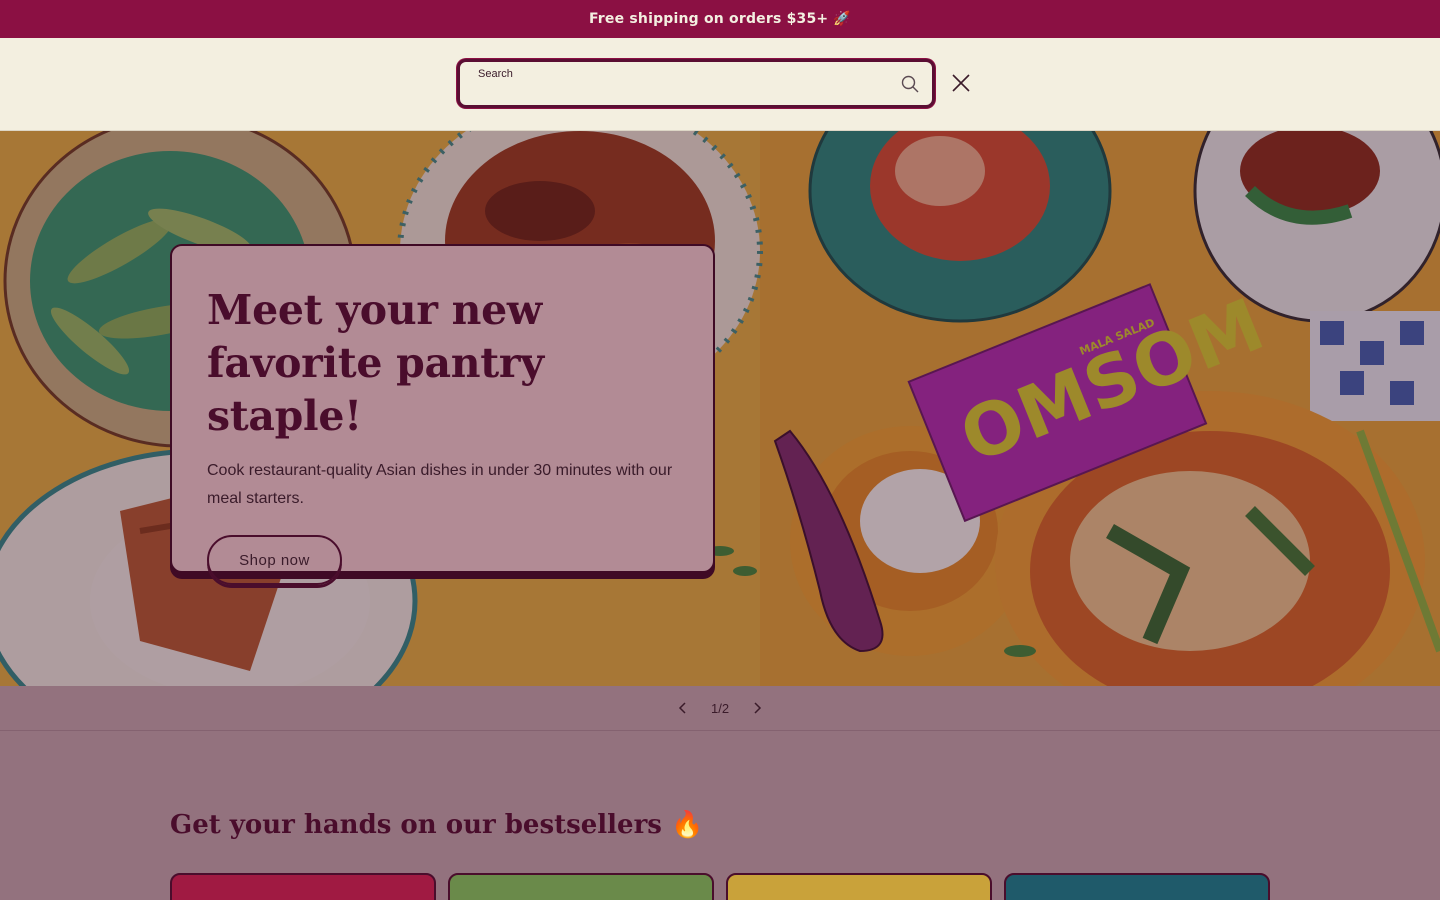 The height and width of the screenshot is (900, 1440). Describe the element at coordinates (725, 708) in the screenshot. I see `slide-total: 2` at that location.